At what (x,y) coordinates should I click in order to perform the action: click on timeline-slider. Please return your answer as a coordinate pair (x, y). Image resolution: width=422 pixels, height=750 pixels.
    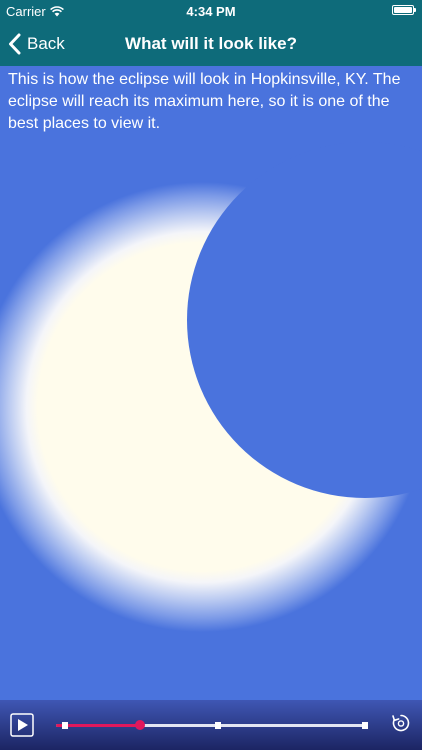
    Looking at the image, I should click on (212, 725).